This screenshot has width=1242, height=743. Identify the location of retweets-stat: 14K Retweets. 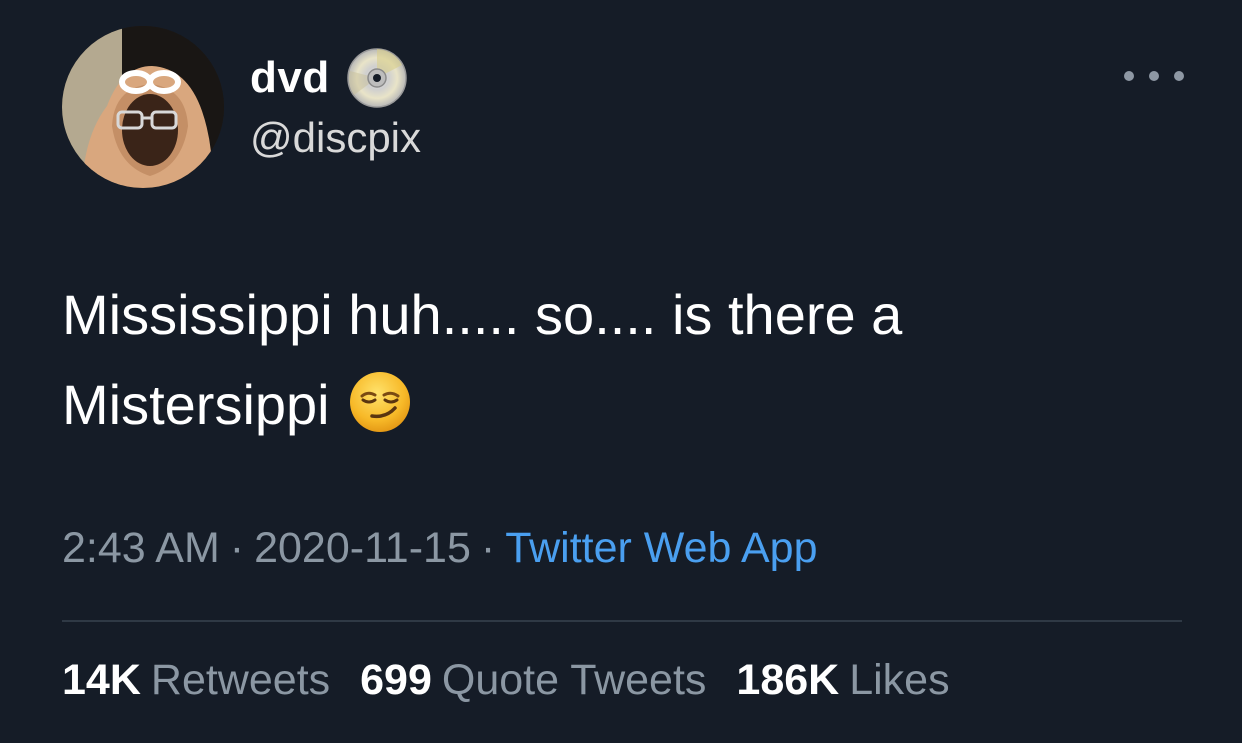
(196, 680).